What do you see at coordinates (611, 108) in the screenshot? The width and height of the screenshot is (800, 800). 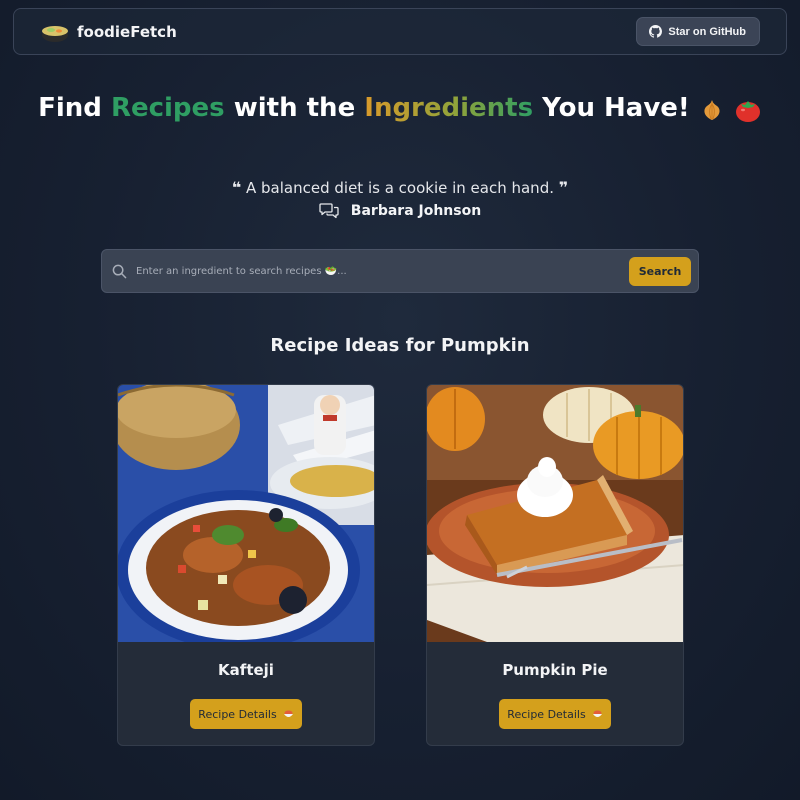 I see `title-part-3: You Have!` at bounding box center [611, 108].